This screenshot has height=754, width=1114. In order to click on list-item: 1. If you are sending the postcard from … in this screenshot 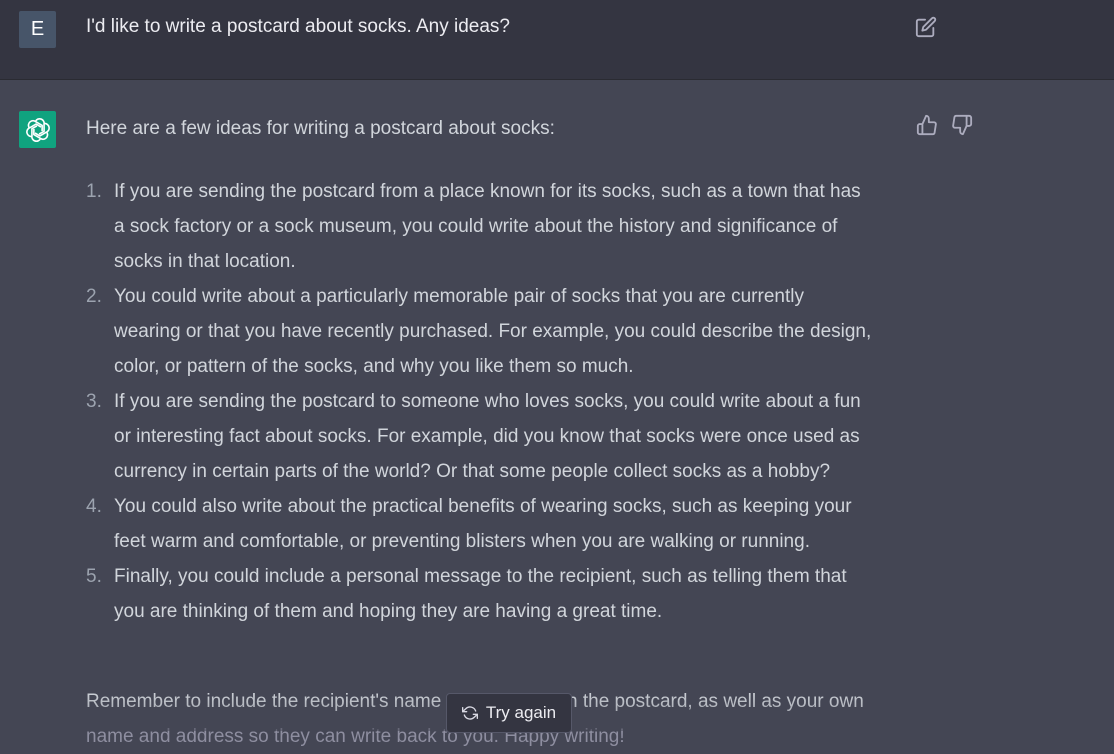, I will do `click(501, 226)`.